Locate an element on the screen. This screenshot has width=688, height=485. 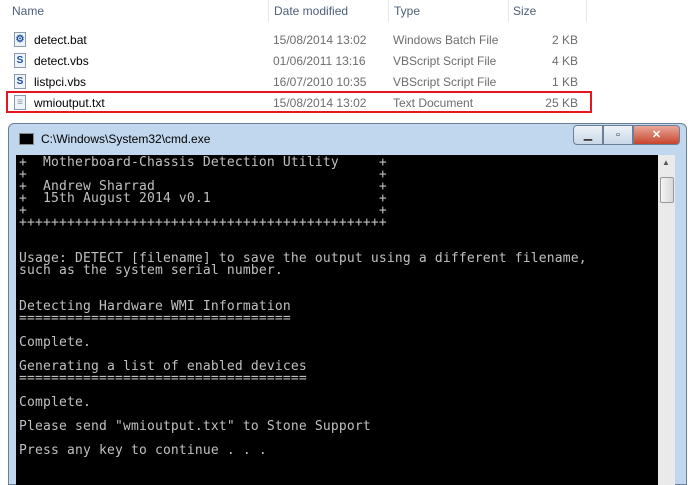
file-type: Windows Batch File is located at coordinates (446, 40).